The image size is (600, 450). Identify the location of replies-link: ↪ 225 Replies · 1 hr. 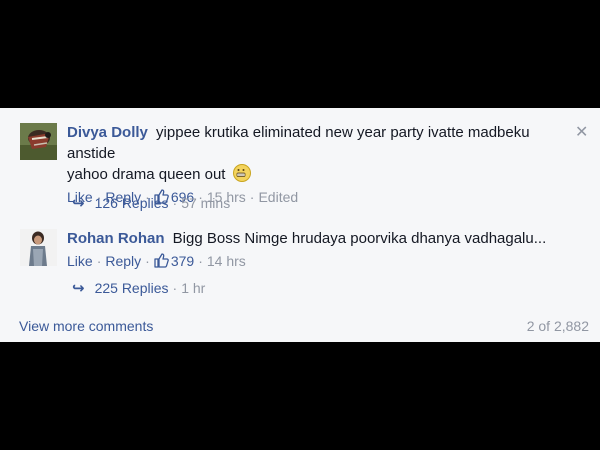
(138, 288).